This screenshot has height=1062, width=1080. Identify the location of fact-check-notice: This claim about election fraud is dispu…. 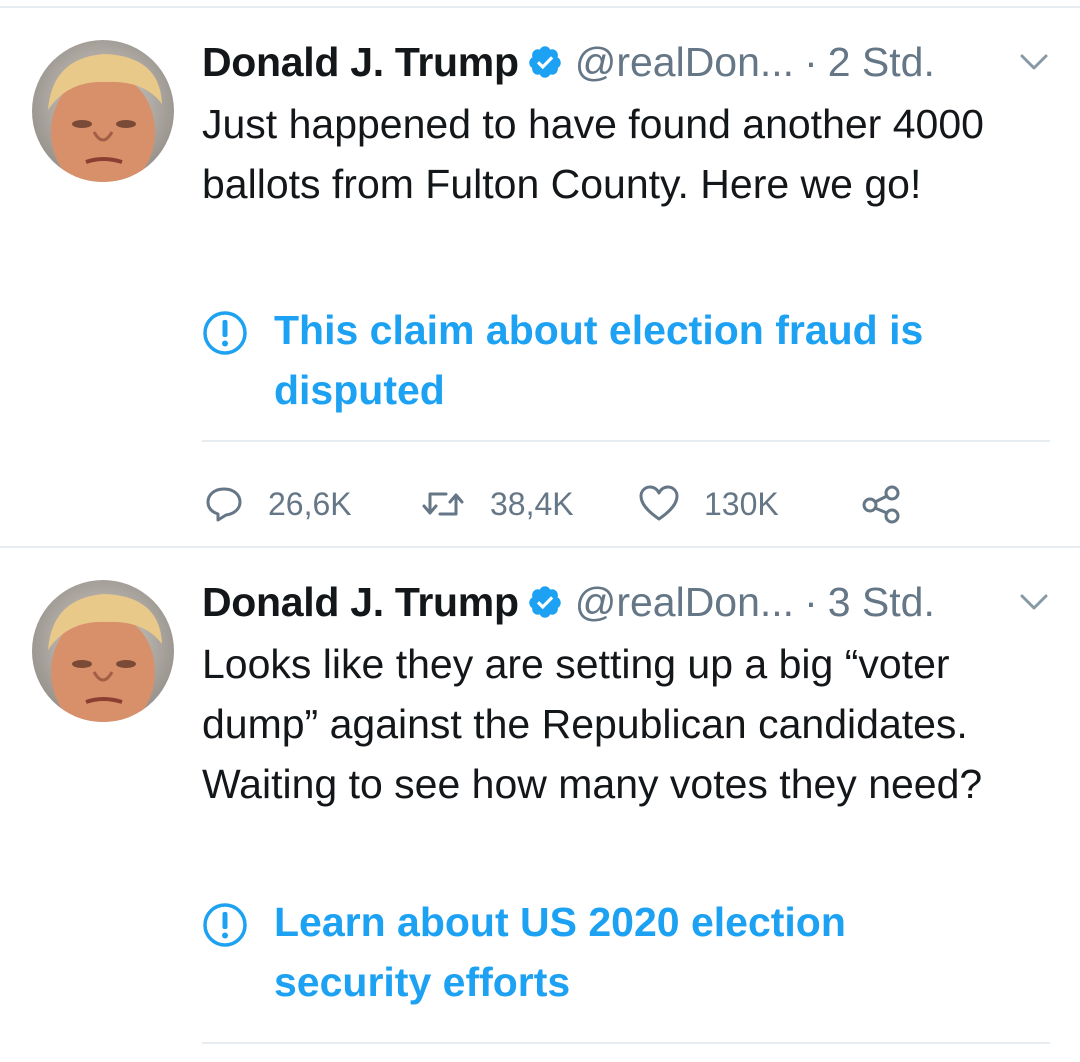
(626, 360).